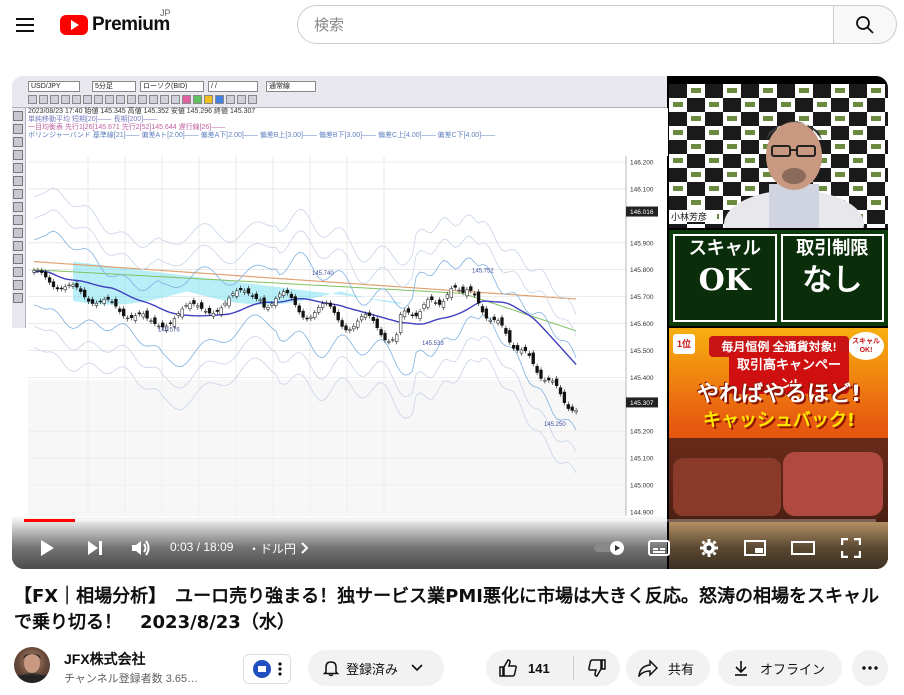  Describe the element at coordinates (114, 86) in the screenshot. I see `timeframe-select: 5分足` at that location.